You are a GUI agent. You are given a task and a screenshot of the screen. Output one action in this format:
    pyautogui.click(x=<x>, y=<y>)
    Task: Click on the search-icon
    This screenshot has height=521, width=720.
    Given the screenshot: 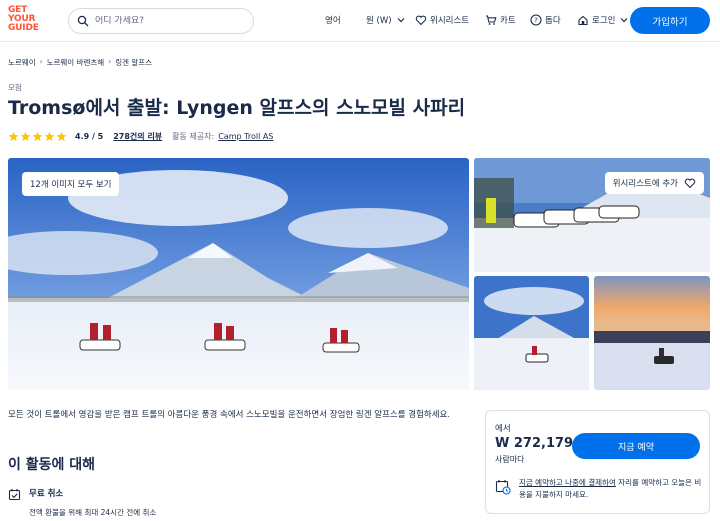 What is the action you would take?
    pyautogui.click(x=83, y=21)
    